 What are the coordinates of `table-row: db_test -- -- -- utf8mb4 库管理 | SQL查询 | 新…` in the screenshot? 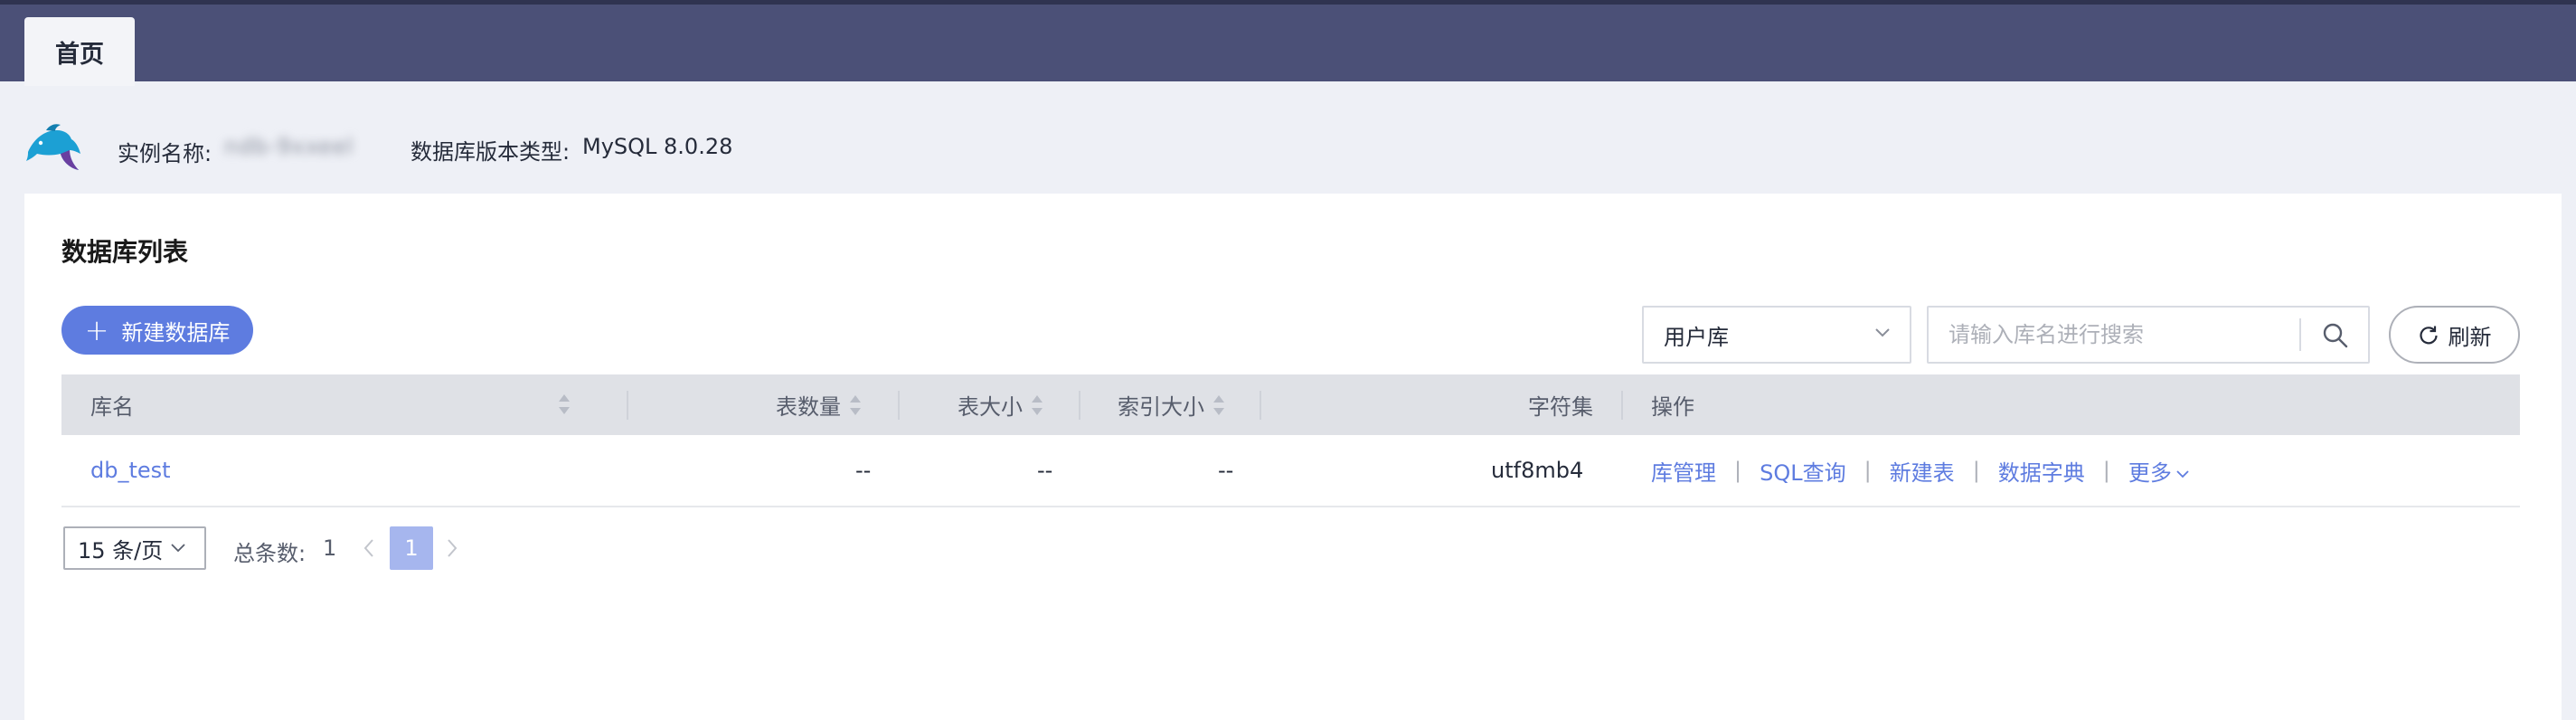 It's located at (1290, 471).